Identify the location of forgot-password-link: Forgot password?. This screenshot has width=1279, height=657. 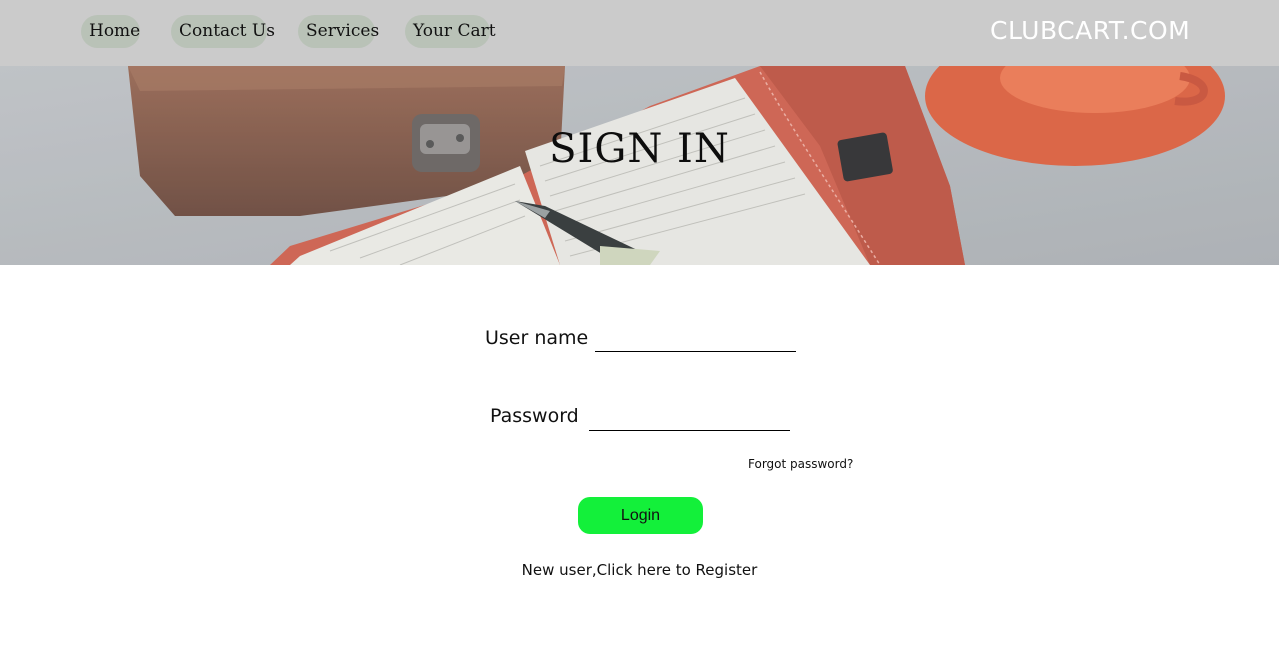
(800, 464).